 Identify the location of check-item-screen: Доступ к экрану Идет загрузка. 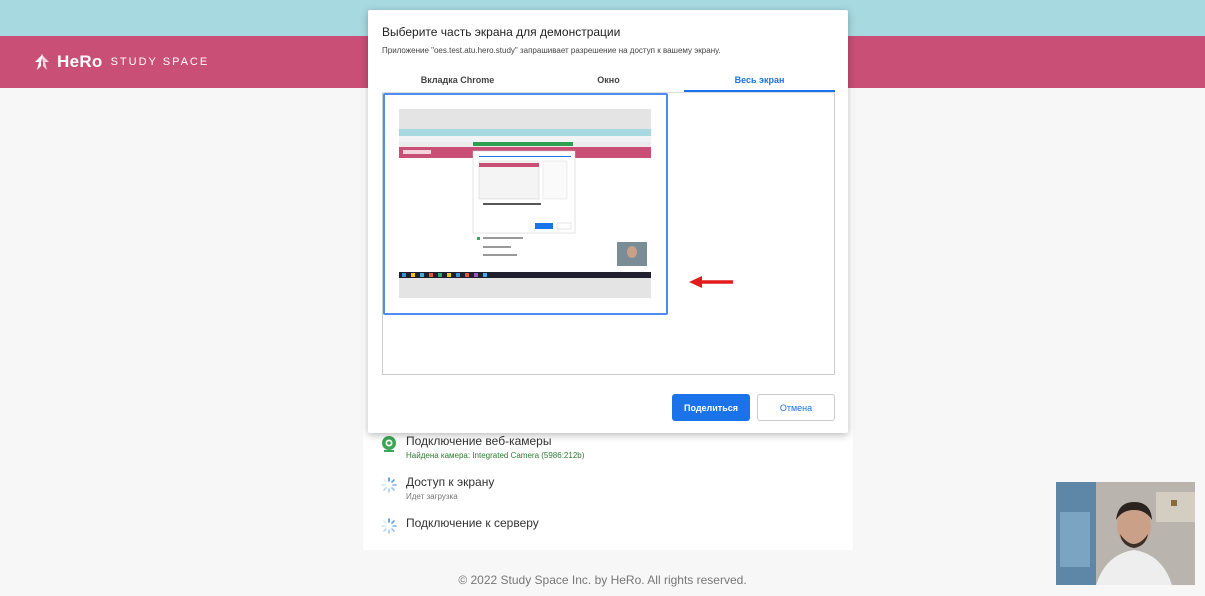
(437, 488).